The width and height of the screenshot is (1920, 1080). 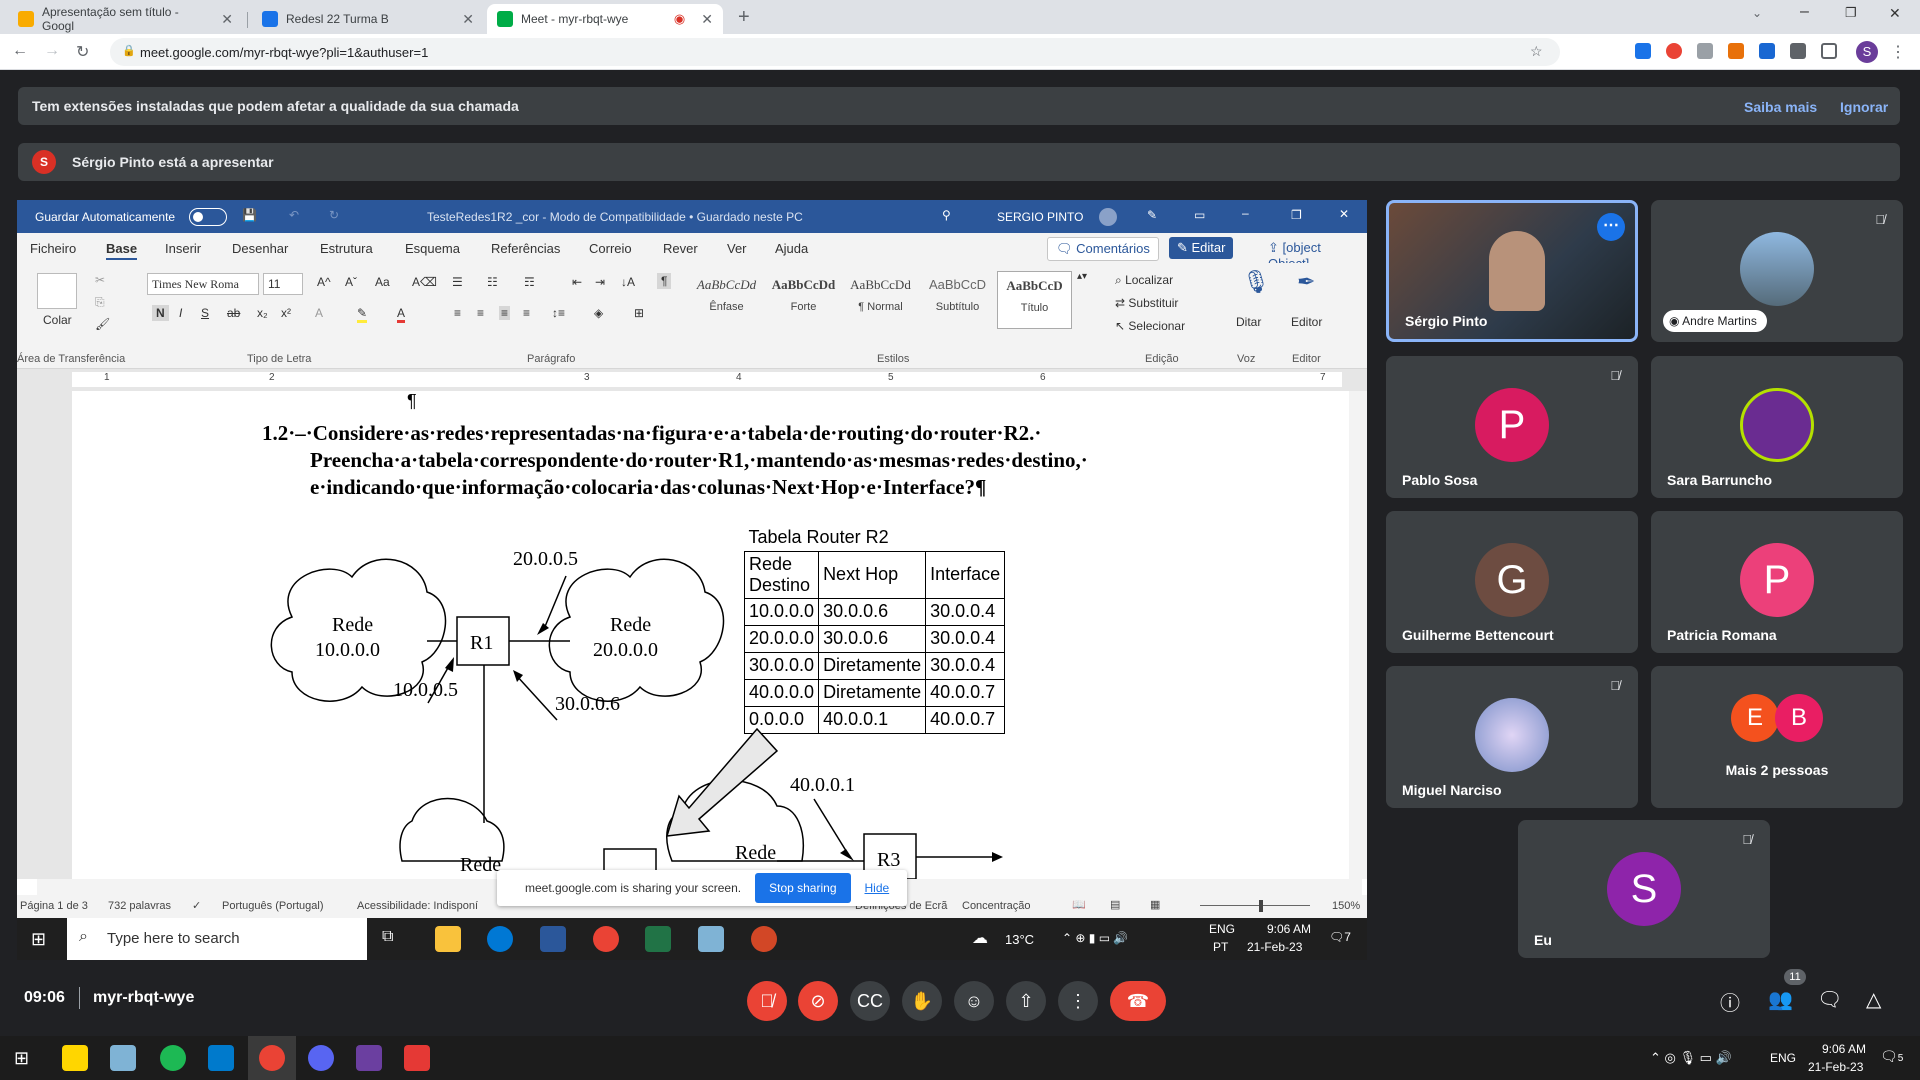 I want to click on paste-icon, so click(x=57, y=291).